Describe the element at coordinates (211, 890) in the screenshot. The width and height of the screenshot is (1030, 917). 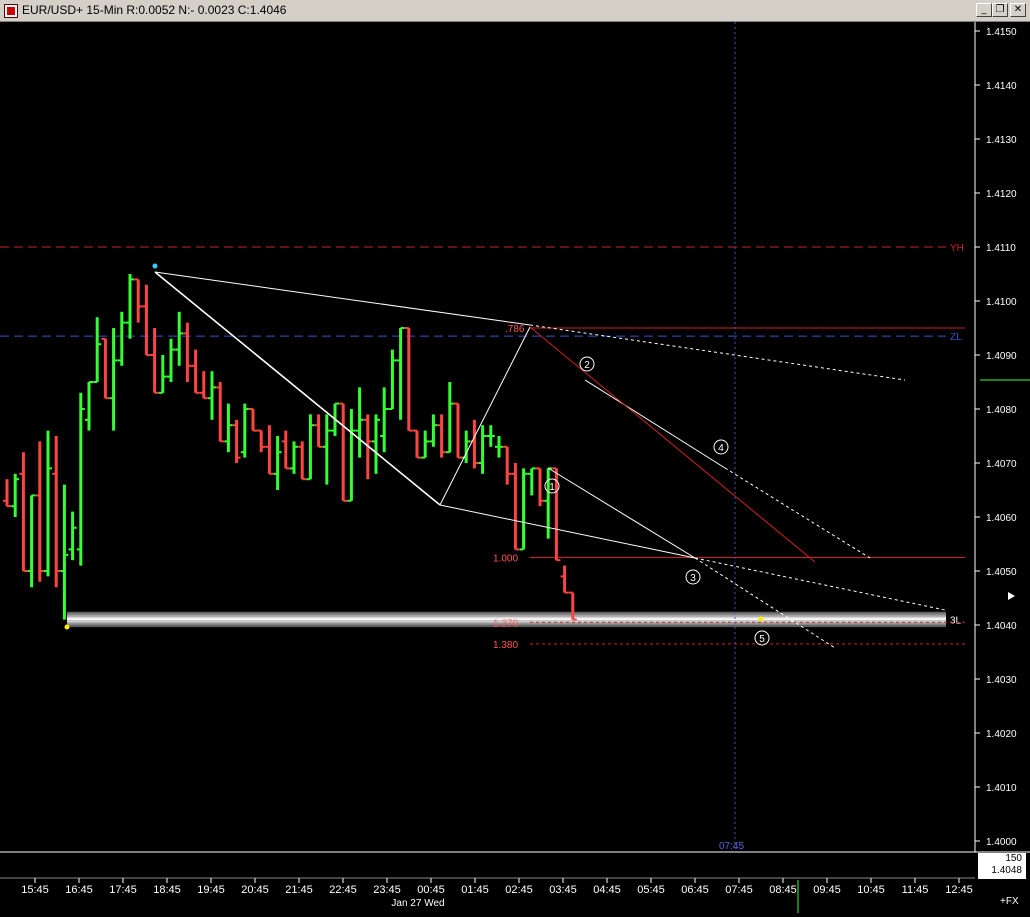
I see `time-tick-label: 19:45` at that location.